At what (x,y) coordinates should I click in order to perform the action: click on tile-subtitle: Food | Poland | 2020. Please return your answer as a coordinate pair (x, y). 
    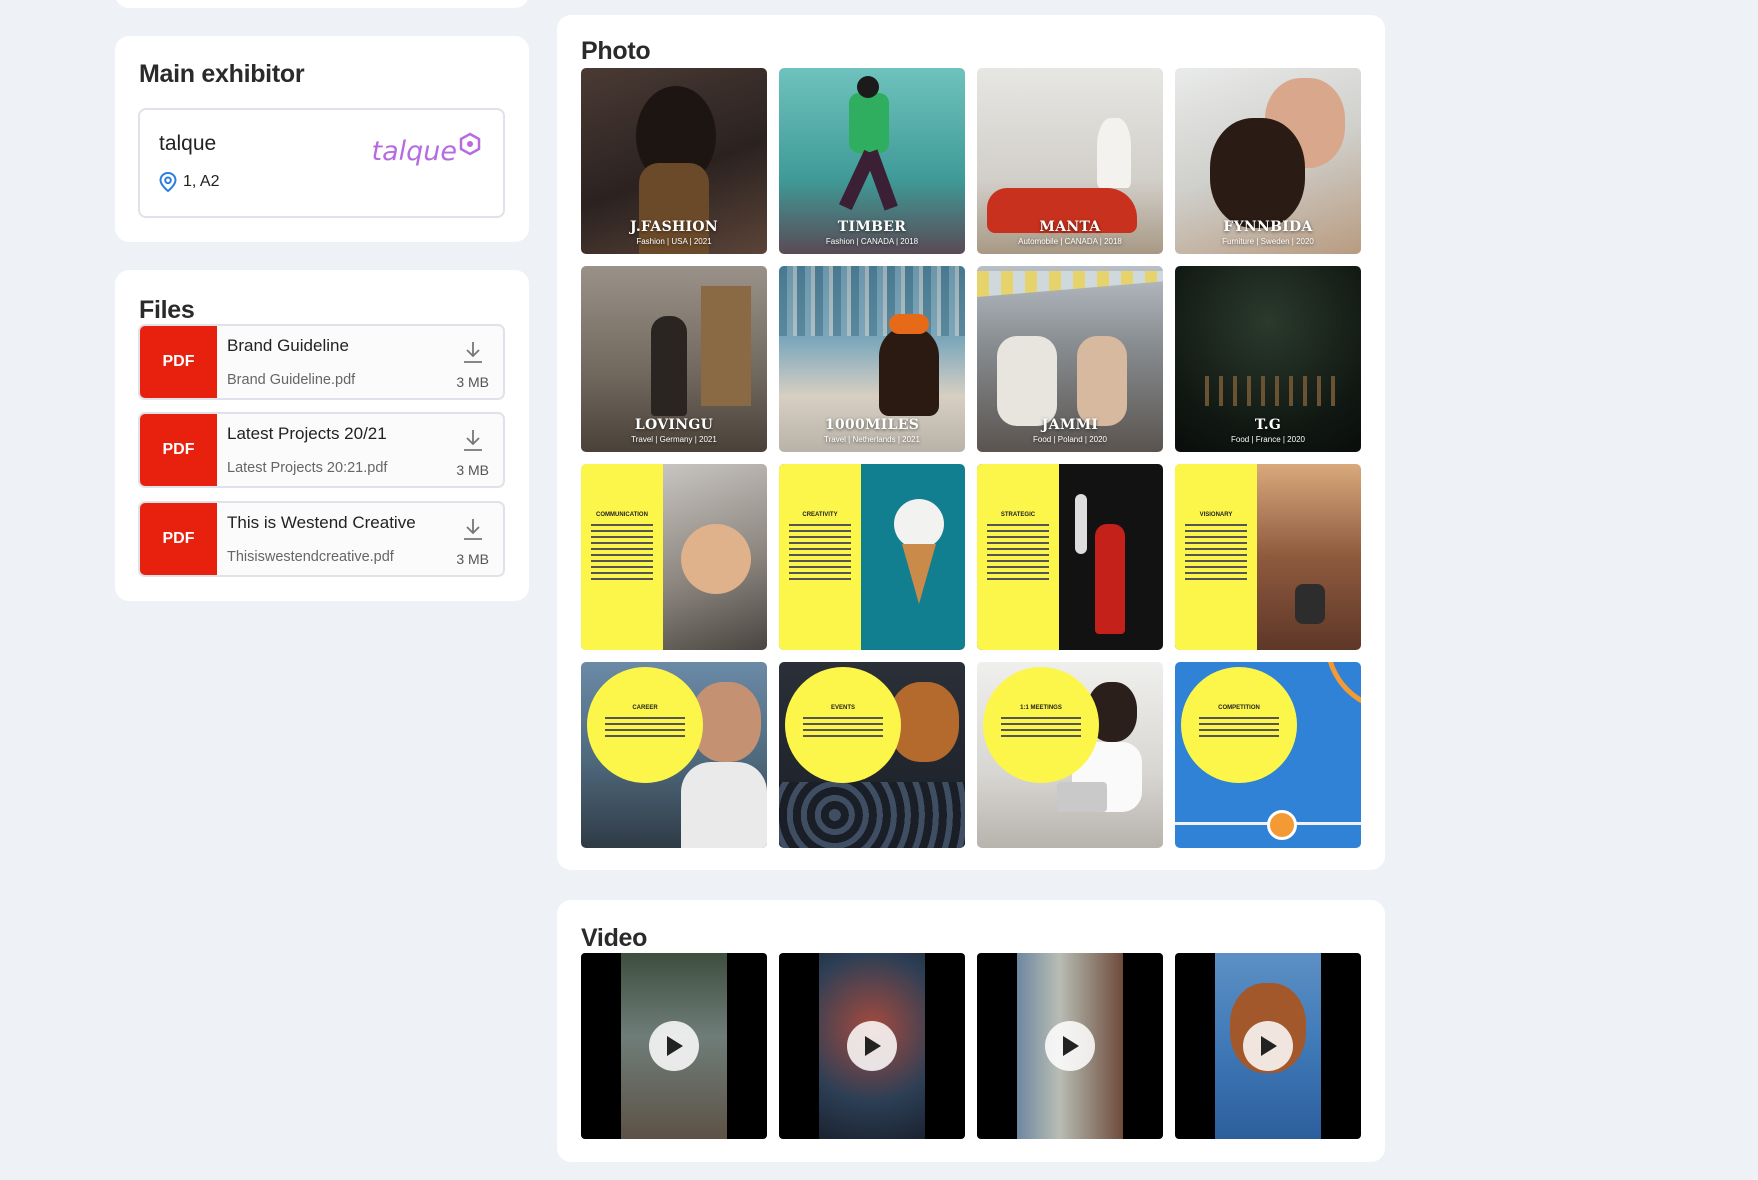
    Looking at the image, I should click on (1070, 439).